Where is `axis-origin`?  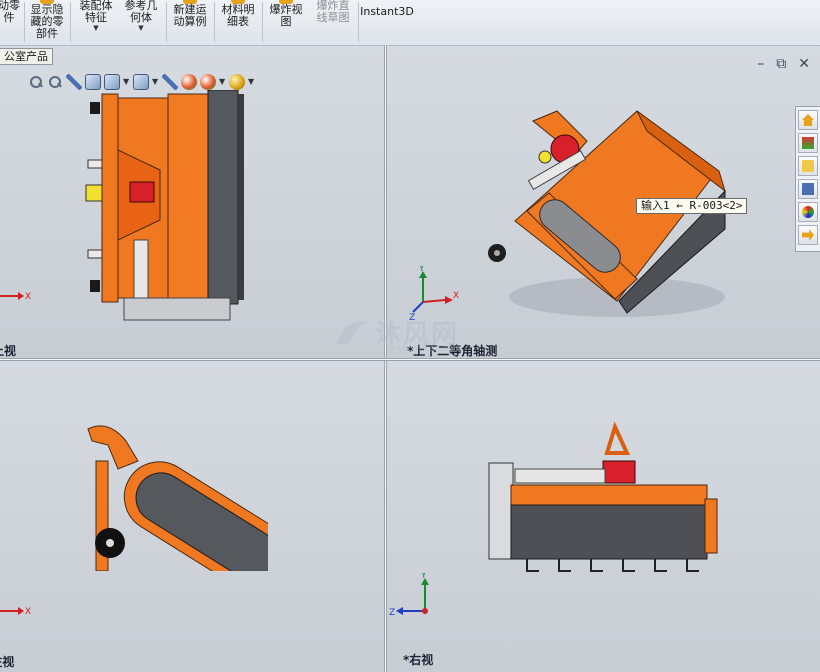 axis-origin is located at coordinates (425, 611).